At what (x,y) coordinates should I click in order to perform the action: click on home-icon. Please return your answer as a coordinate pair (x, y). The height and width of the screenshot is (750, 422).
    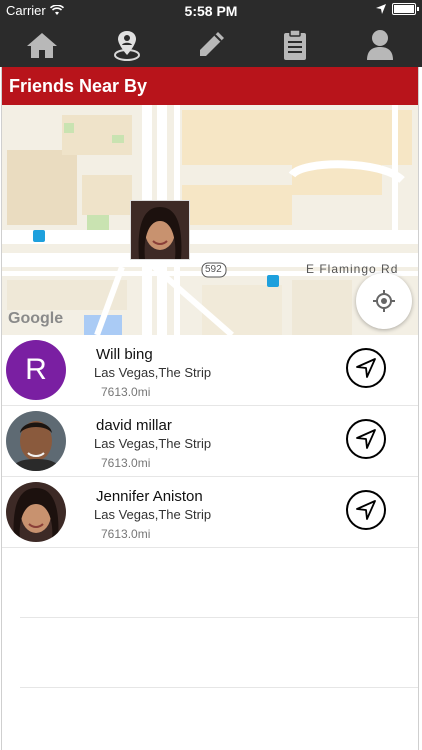
    Looking at the image, I should click on (42, 45).